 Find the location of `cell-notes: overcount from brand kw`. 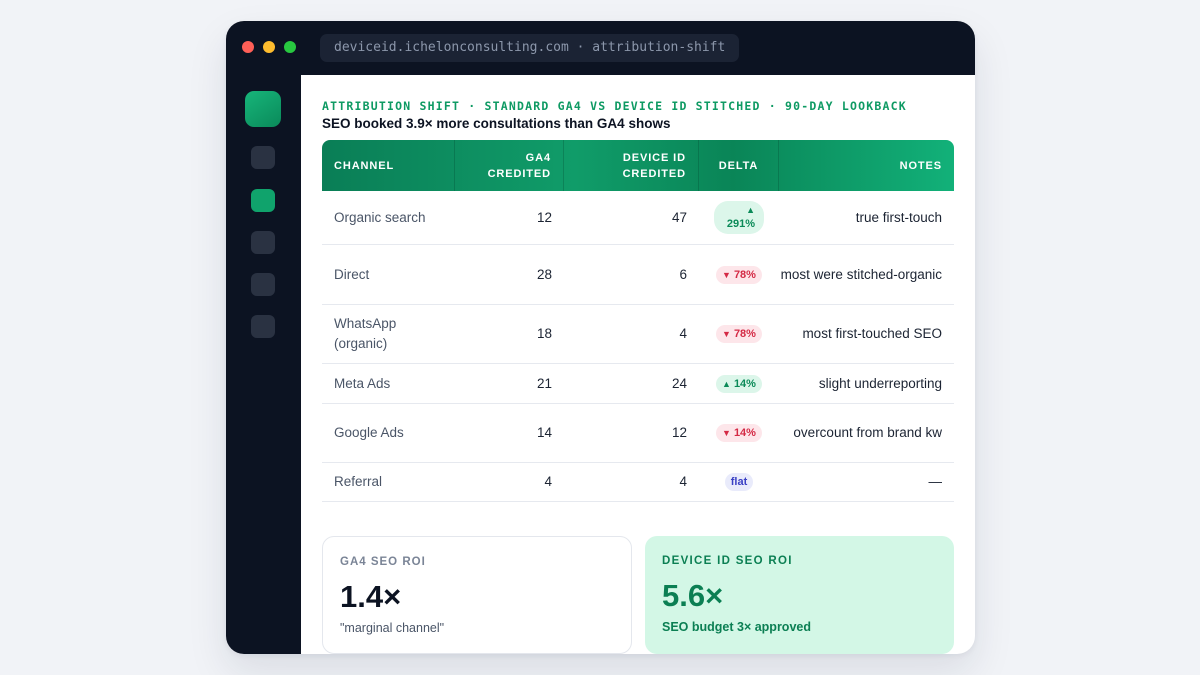

cell-notes: overcount from brand kw is located at coordinates (867, 432).